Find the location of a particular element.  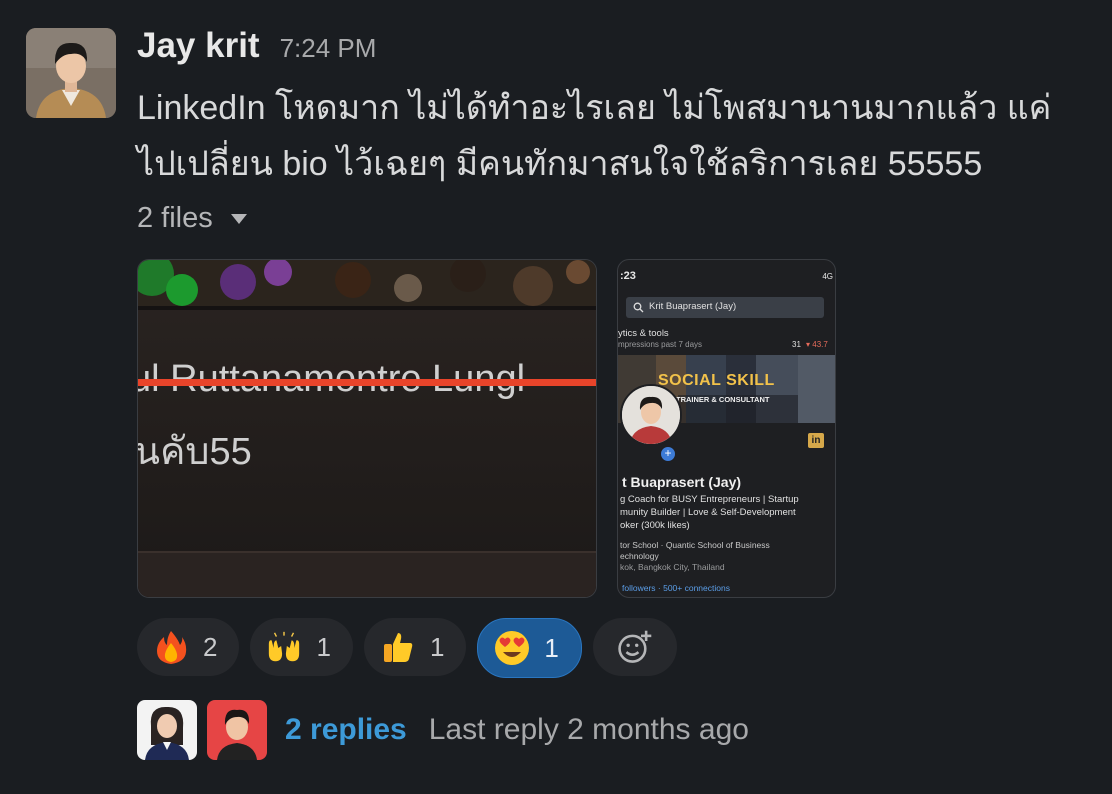

files-toggle: 2 files is located at coordinates (192, 218).